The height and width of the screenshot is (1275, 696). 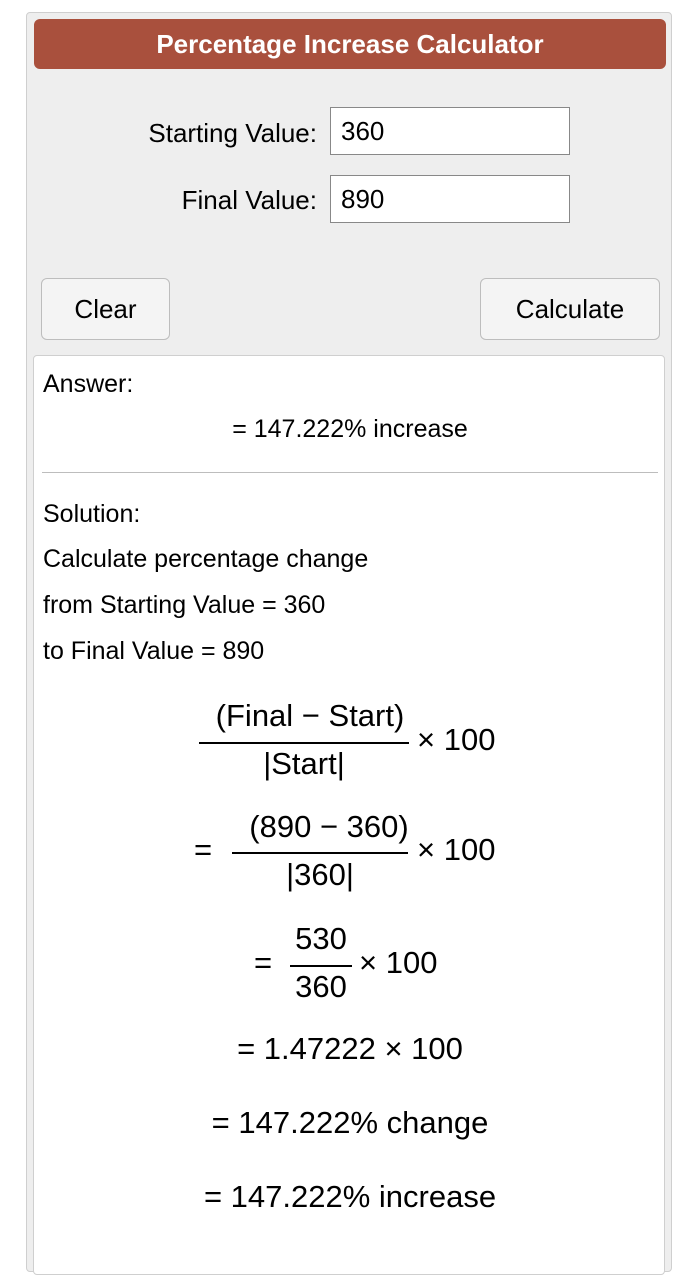 What do you see at coordinates (88, 384) in the screenshot?
I see `answer-heading: Answer:` at bounding box center [88, 384].